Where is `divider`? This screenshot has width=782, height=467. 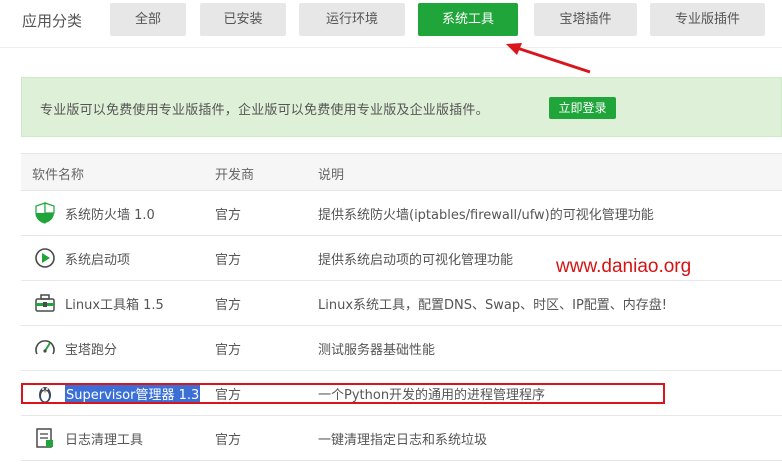
divider is located at coordinates (391, 47).